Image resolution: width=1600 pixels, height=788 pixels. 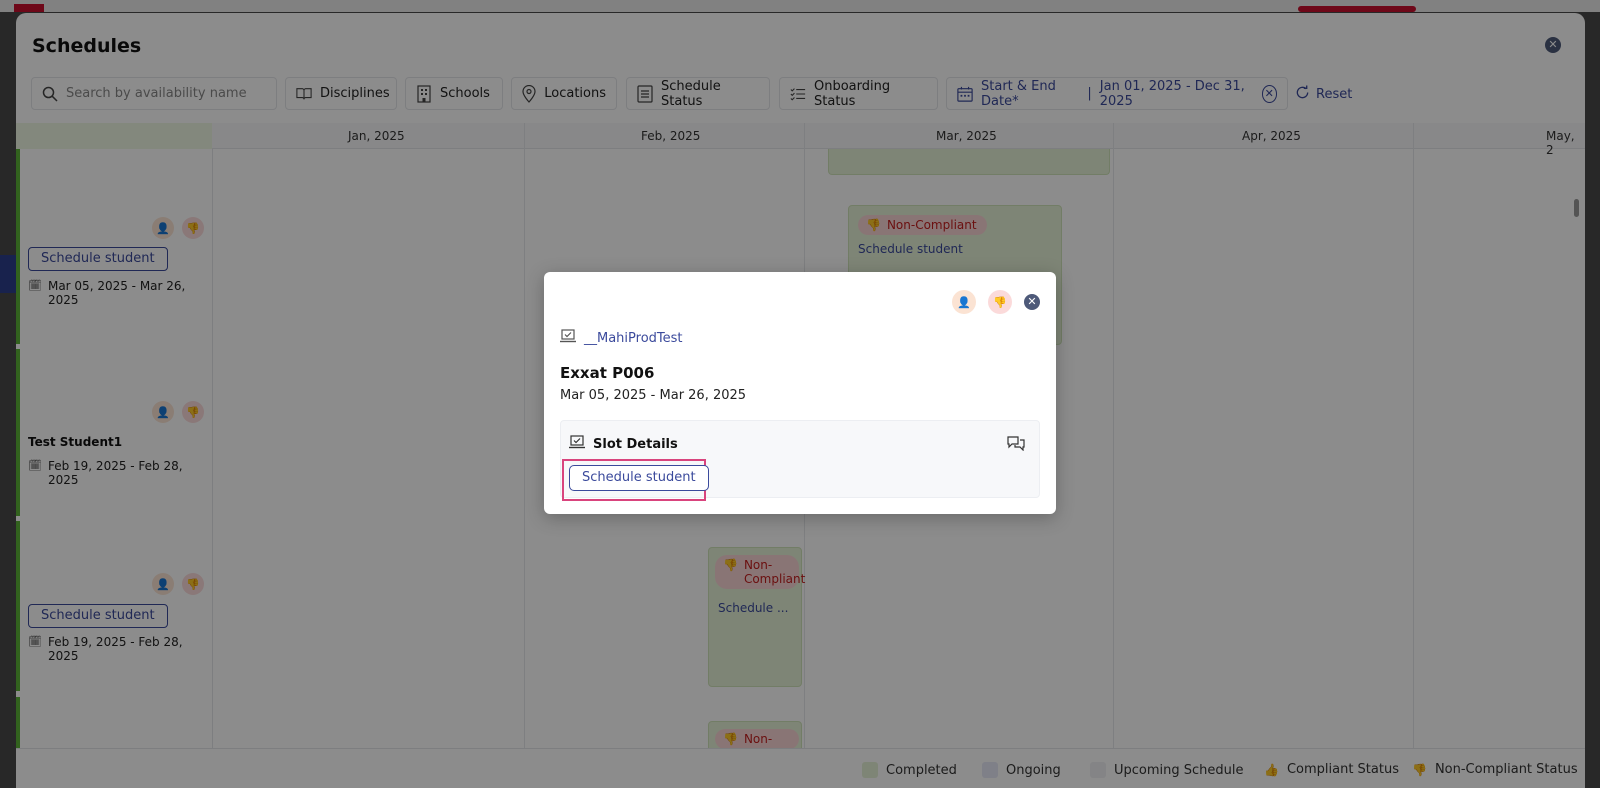 I want to click on chat-icon, so click(x=1016, y=443).